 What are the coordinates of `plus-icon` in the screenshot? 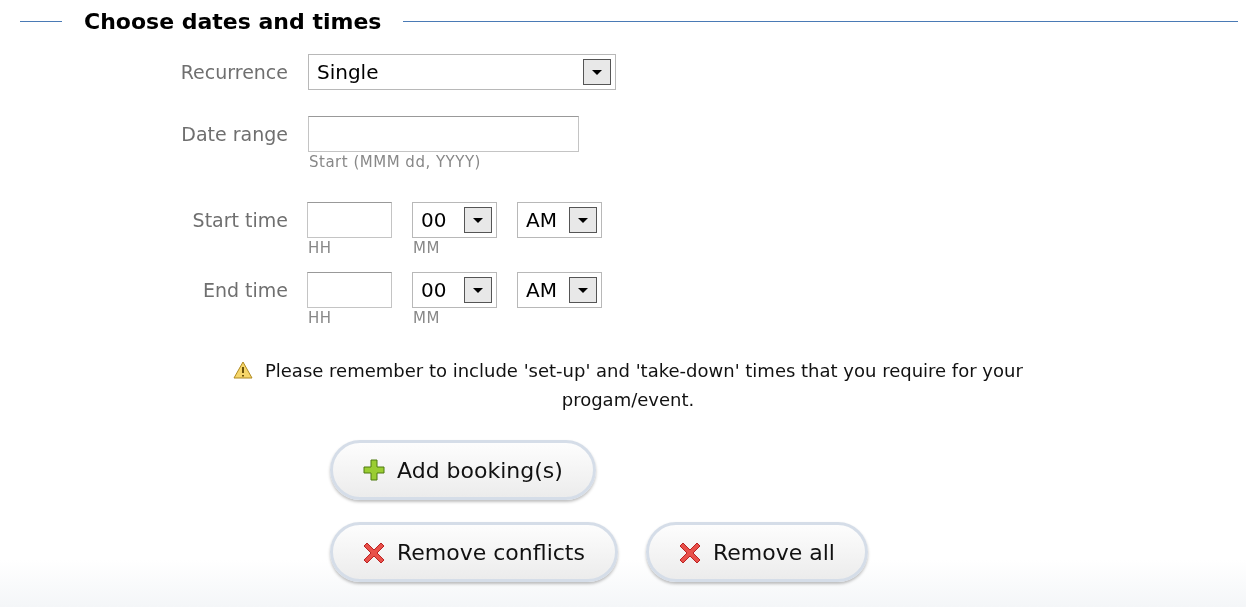 It's located at (374, 470).